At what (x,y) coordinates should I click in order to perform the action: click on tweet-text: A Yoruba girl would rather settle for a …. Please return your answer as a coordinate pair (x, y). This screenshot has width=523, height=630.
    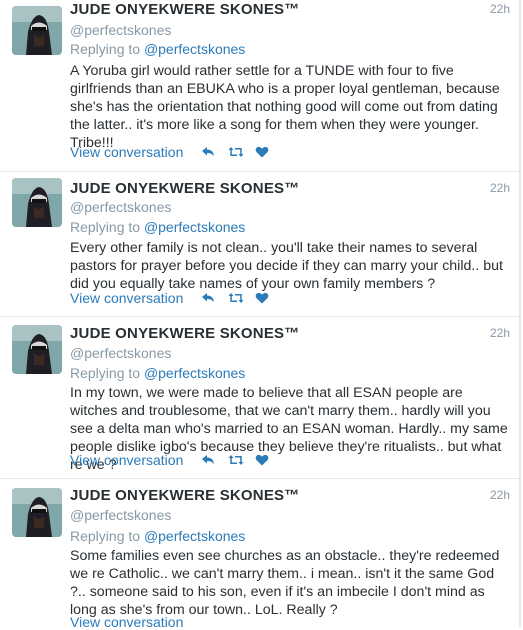
    Looking at the image, I should click on (285, 107).